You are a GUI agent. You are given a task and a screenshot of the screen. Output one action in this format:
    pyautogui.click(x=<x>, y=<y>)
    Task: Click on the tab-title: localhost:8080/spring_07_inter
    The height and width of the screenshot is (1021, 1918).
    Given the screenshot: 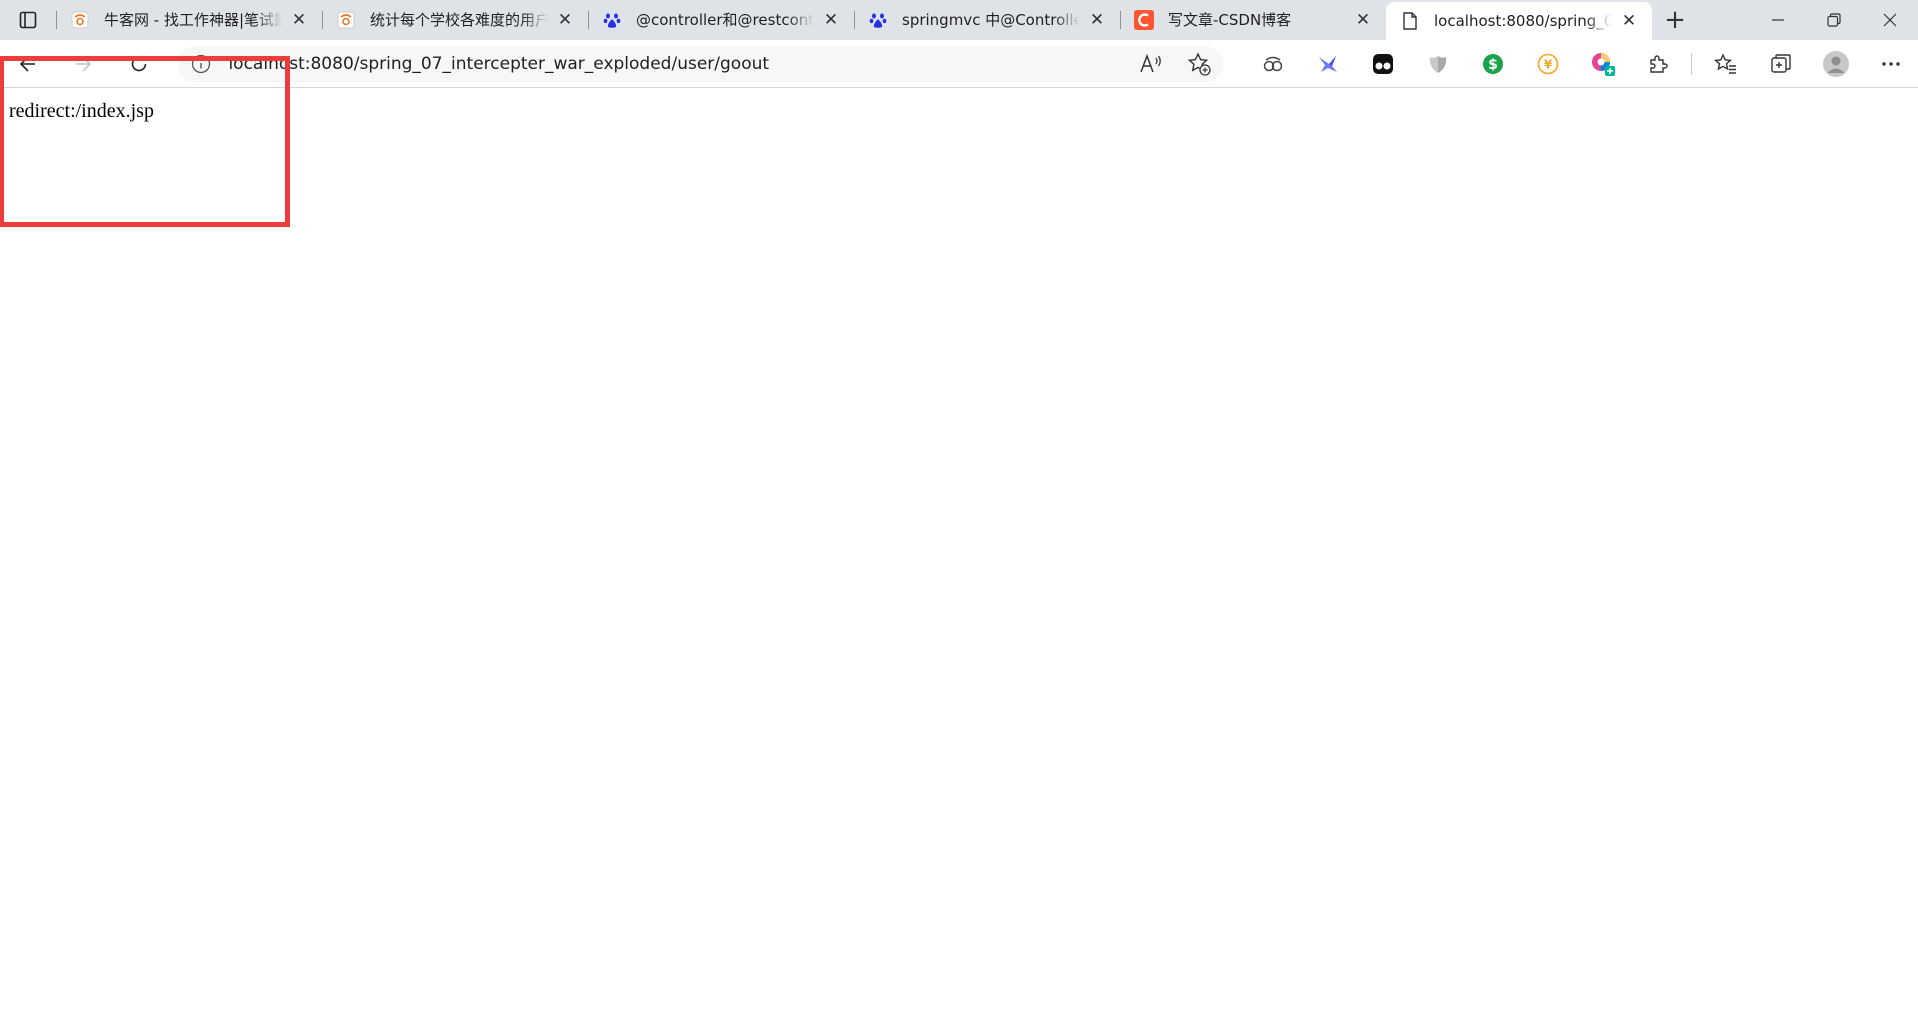 What is the action you would take?
    pyautogui.click(x=1523, y=21)
    